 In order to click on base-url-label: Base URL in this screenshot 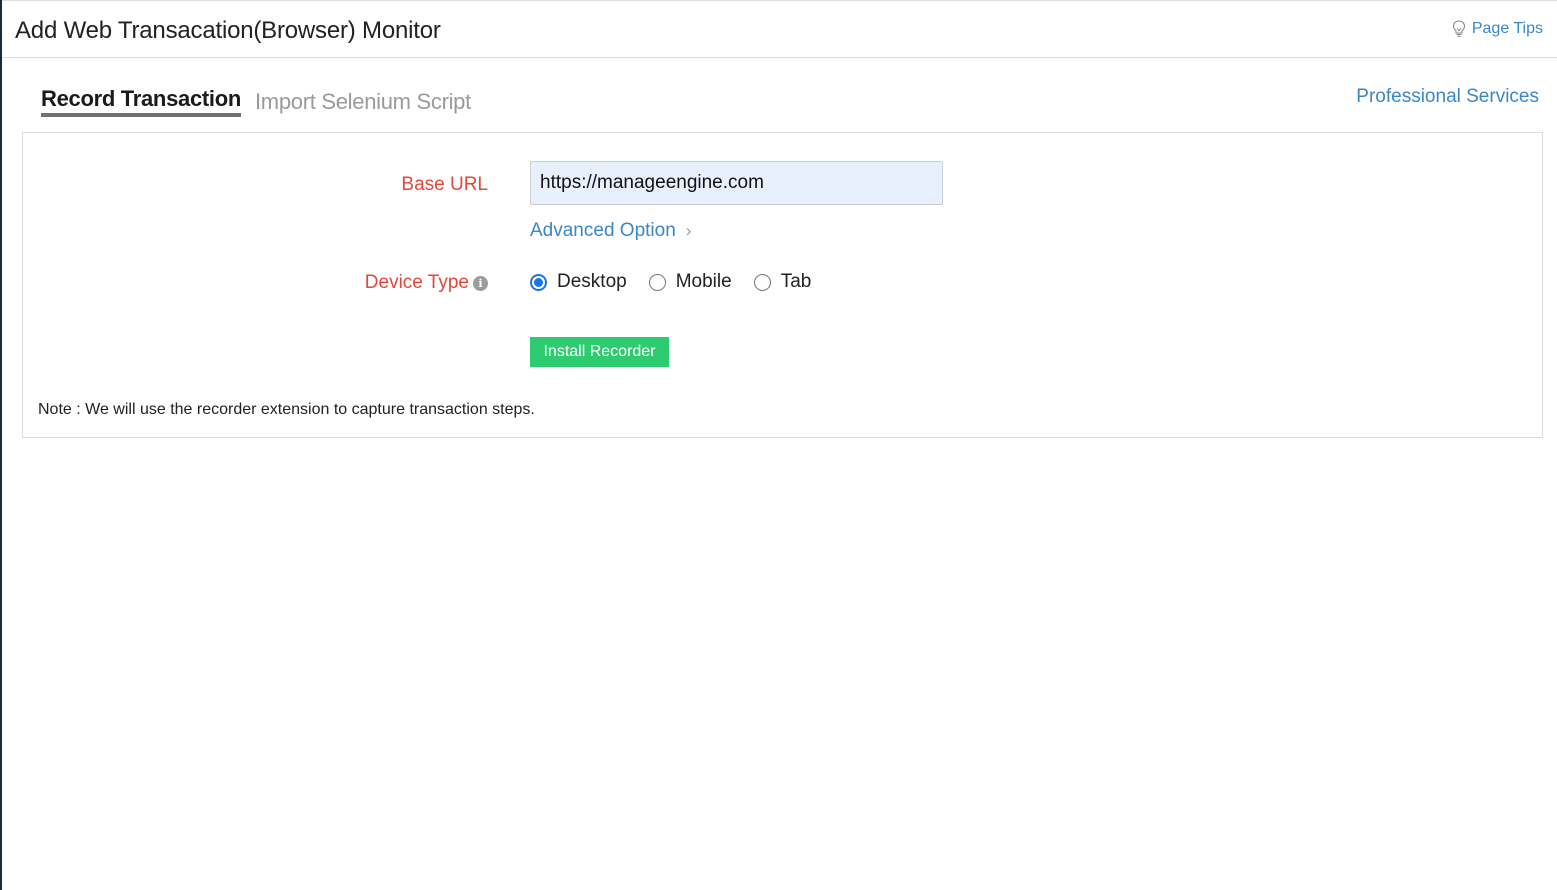, I will do `click(444, 184)`.